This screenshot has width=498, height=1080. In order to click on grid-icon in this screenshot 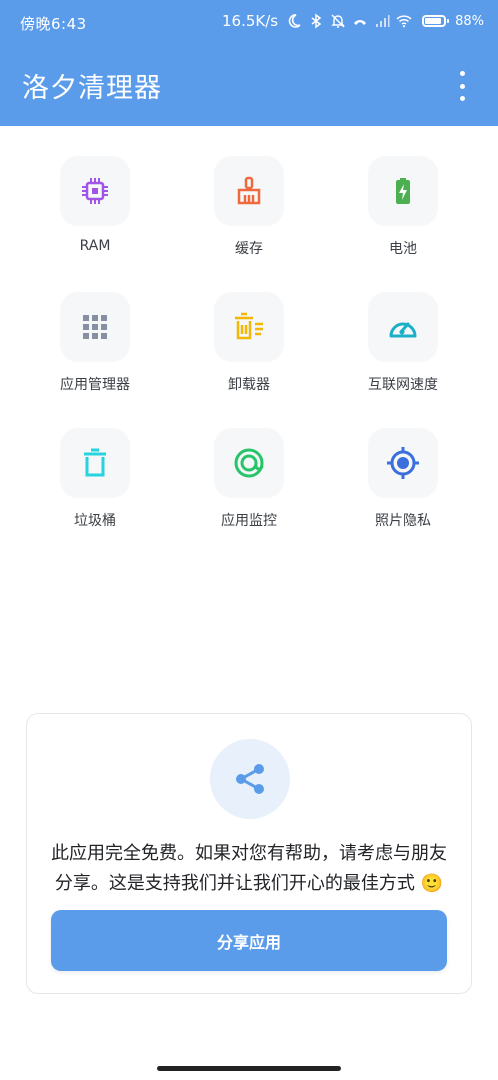, I will do `click(95, 327)`.